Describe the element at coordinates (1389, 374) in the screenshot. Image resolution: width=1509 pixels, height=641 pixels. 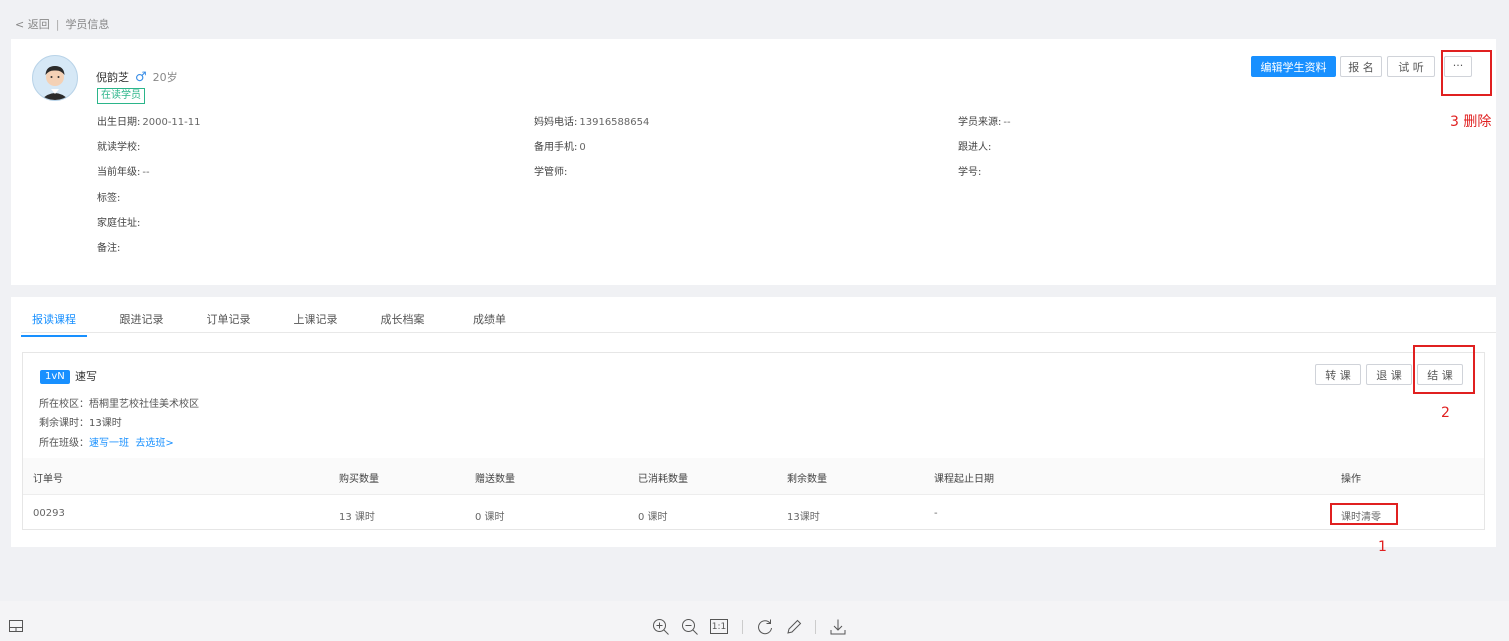
I see `refund-course-button: 退 课` at that location.